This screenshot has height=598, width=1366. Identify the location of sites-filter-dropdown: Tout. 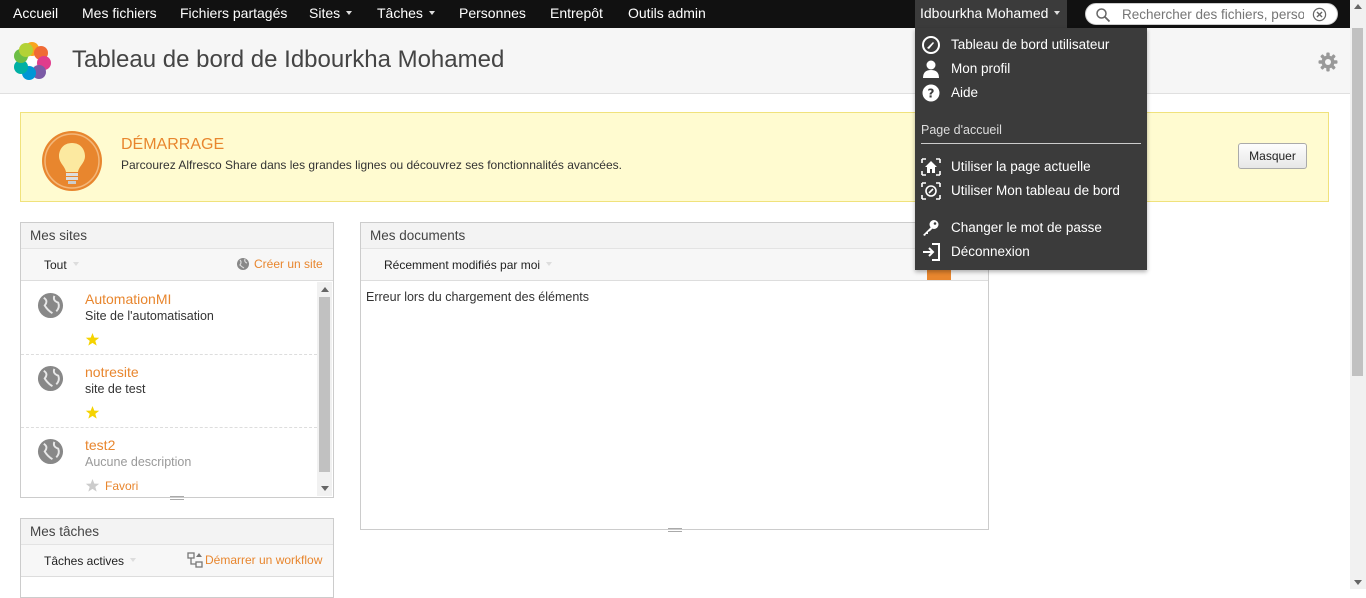
(61, 265).